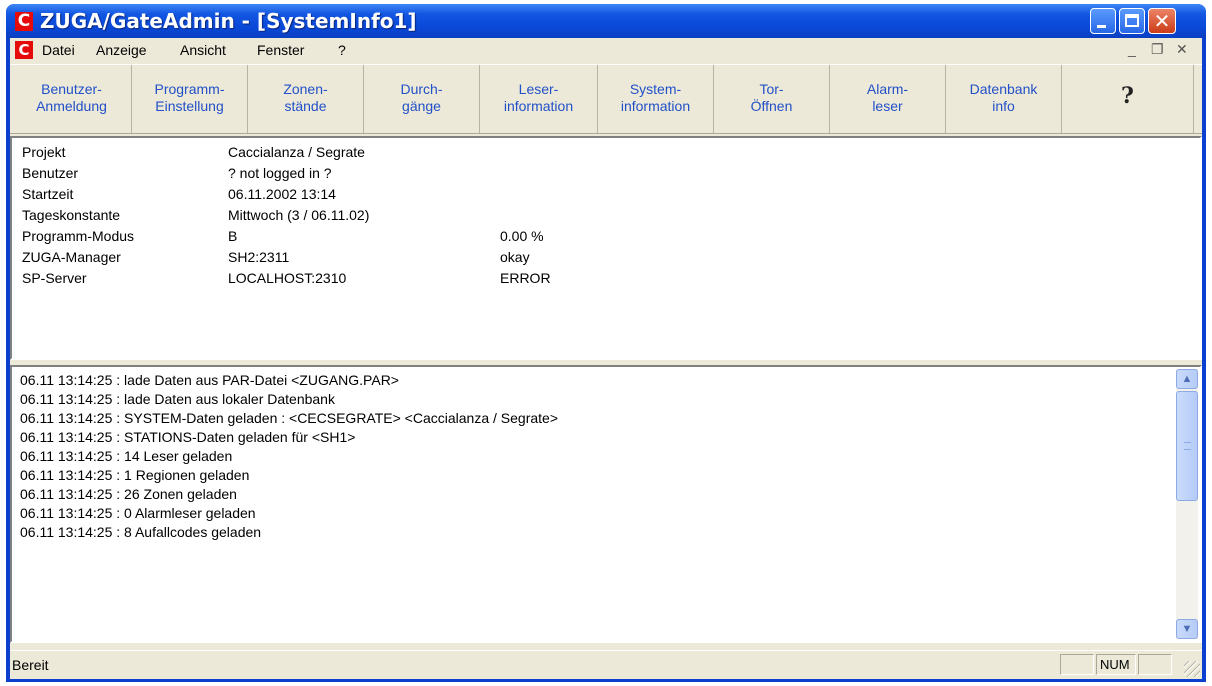 This screenshot has width=1212, height=686. I want to click on menu-fenster: Fenster, so click(280, 50).